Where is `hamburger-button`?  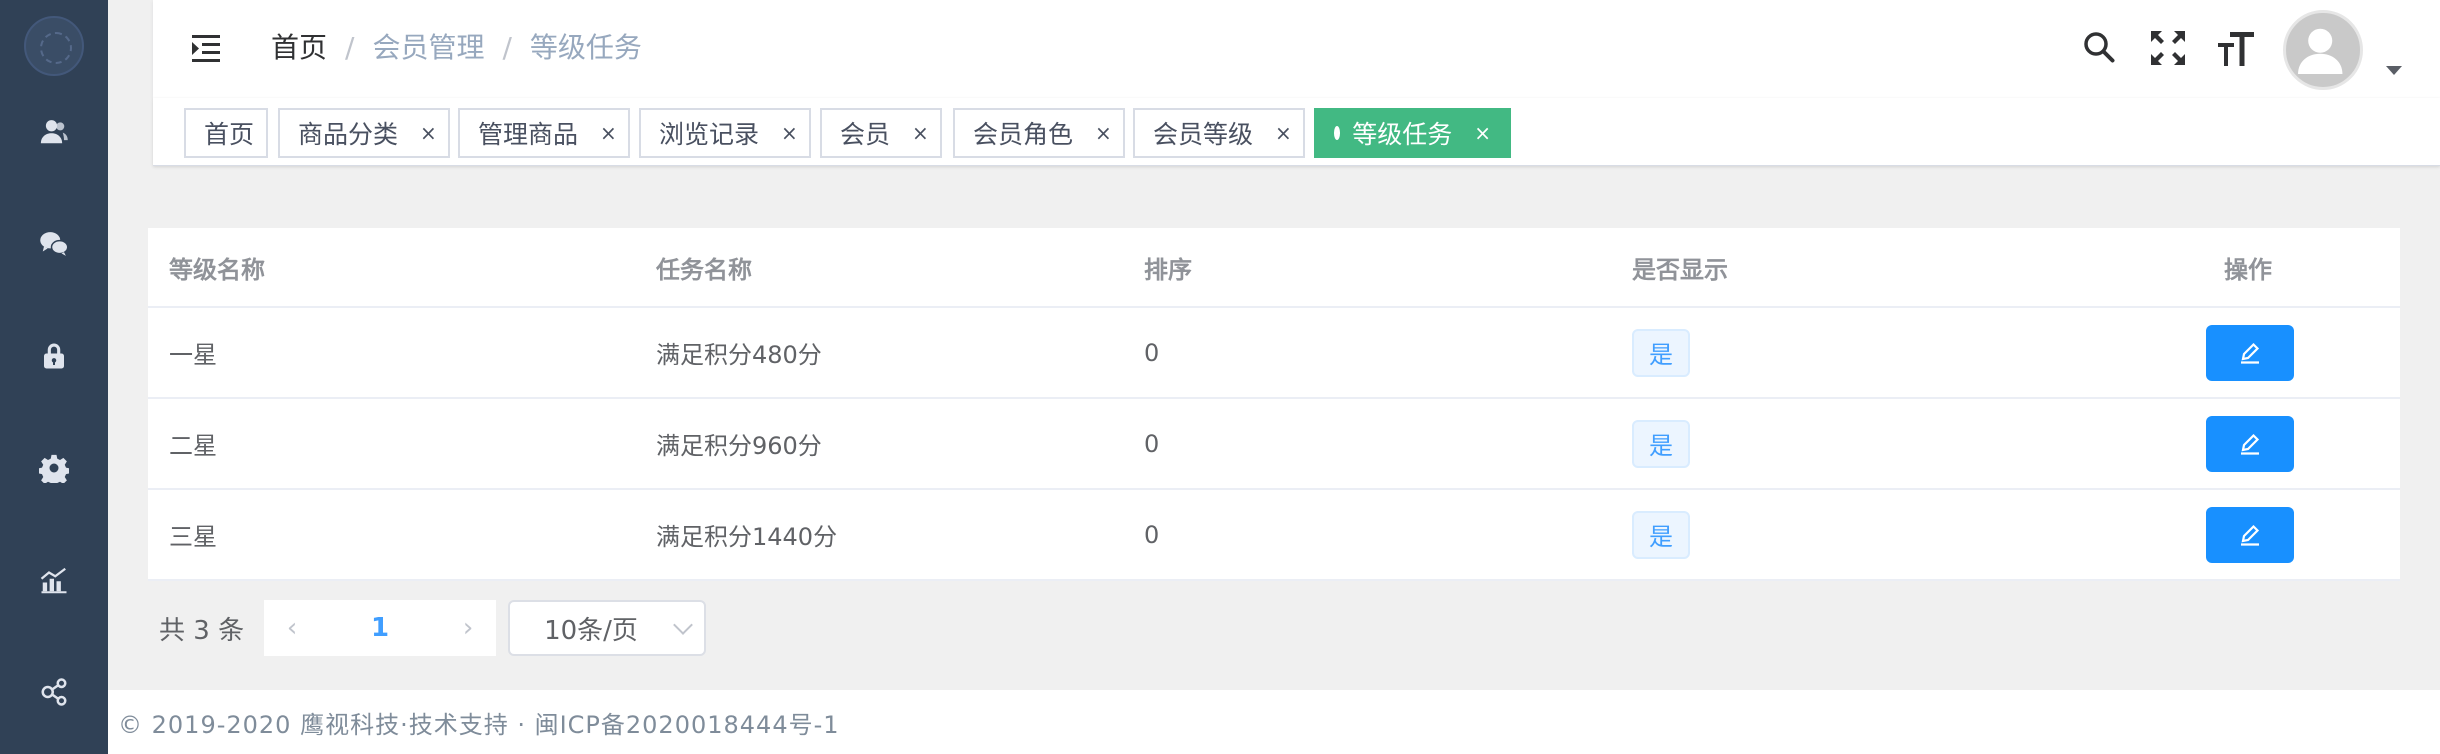
hamburger-button is located at coordinates (206, 48).